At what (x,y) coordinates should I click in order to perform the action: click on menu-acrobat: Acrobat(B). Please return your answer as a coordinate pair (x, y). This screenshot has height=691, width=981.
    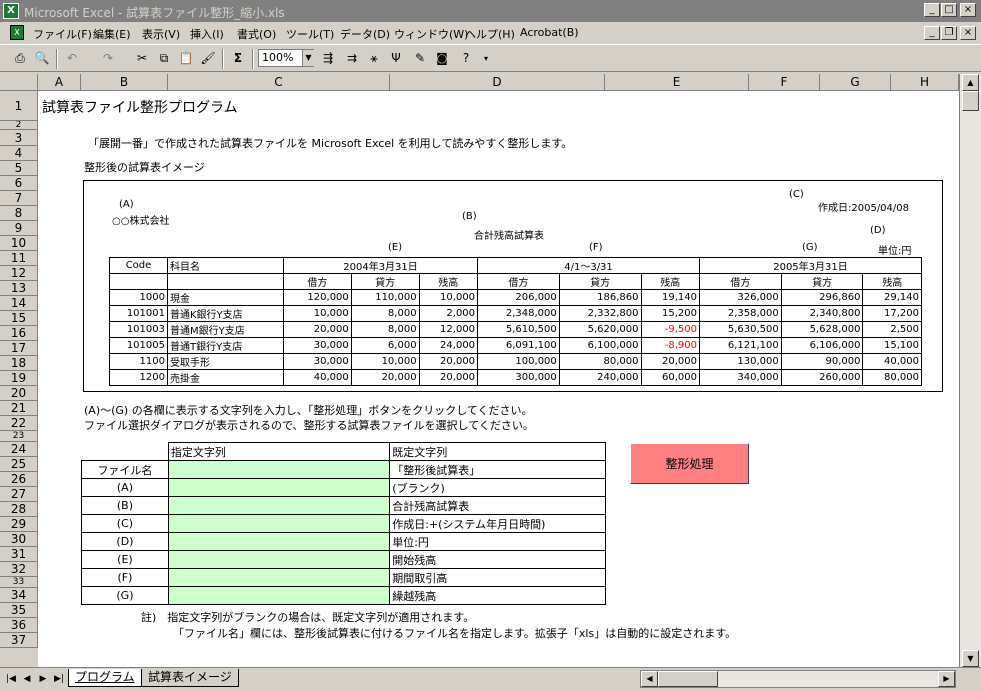
    Looking at the image, I should click on (549, 32).